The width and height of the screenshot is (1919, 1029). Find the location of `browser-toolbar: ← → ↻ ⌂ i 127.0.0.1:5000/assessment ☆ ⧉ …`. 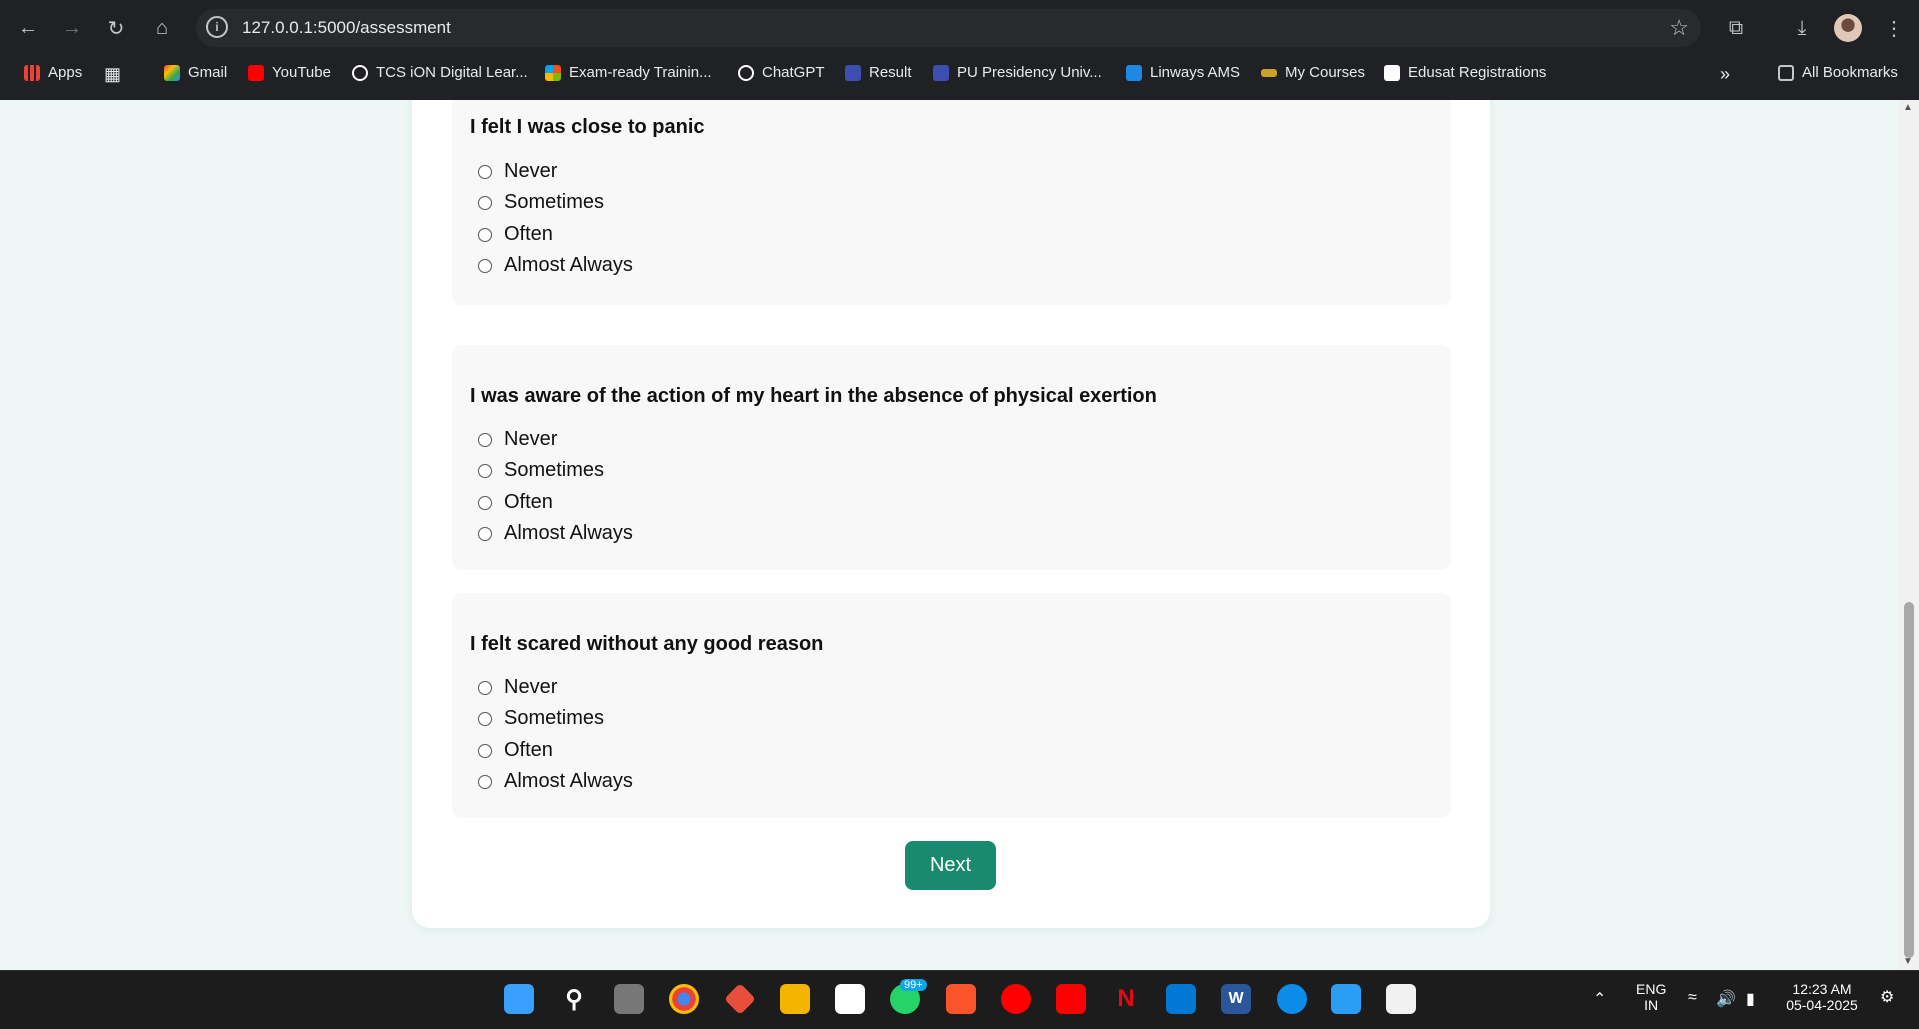

browser-toolbar: ← → ↻ ⌂ i 127.0.0.1:5000/assessment ☆ ⧉ … is located at coordinates (959, 27).